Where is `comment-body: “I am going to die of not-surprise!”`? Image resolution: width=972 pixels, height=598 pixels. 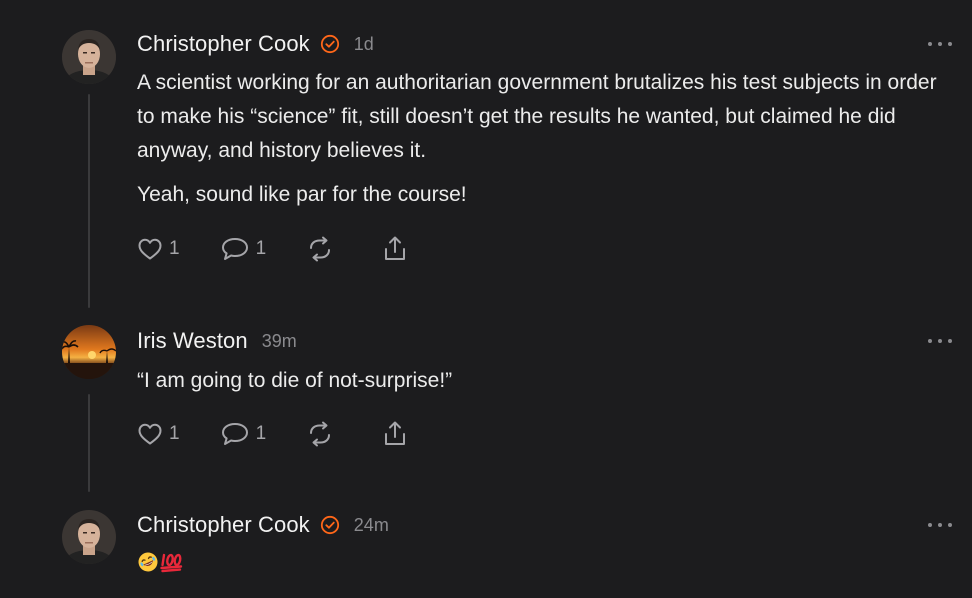 comment-body: “I am going to die of not-surprise!” is located at coordinates (537, 381).